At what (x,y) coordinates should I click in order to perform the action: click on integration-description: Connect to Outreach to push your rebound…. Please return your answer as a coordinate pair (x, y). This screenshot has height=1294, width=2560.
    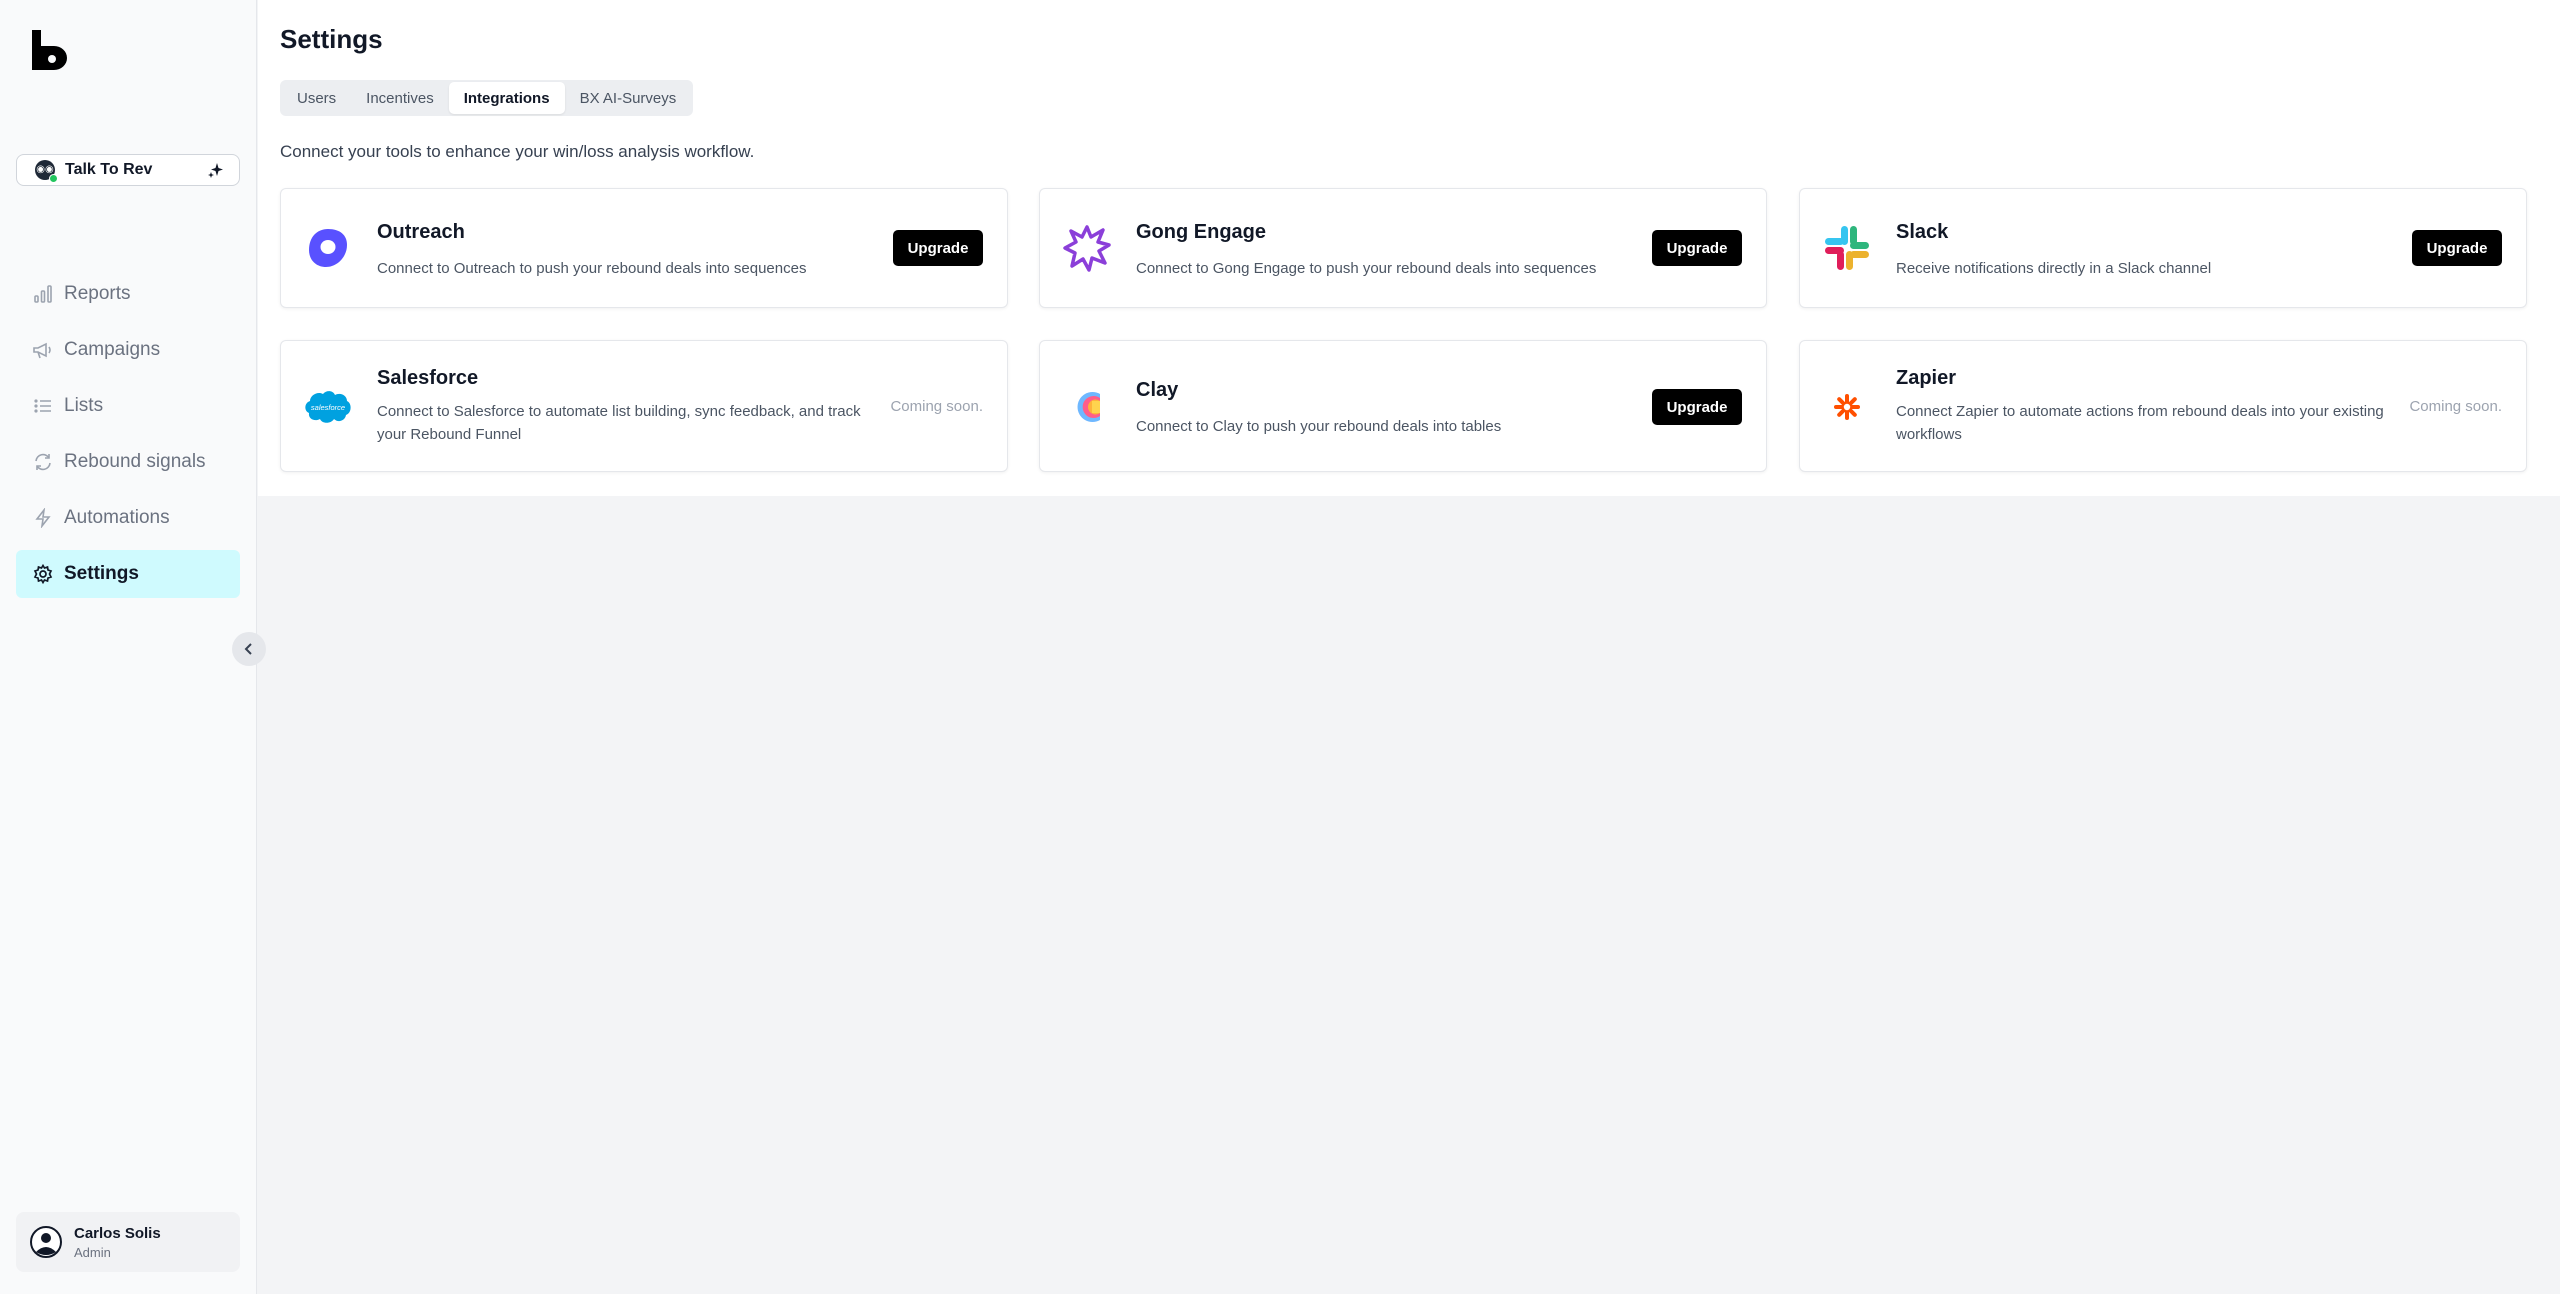
    Looking at the image, I should click on (592, 268).